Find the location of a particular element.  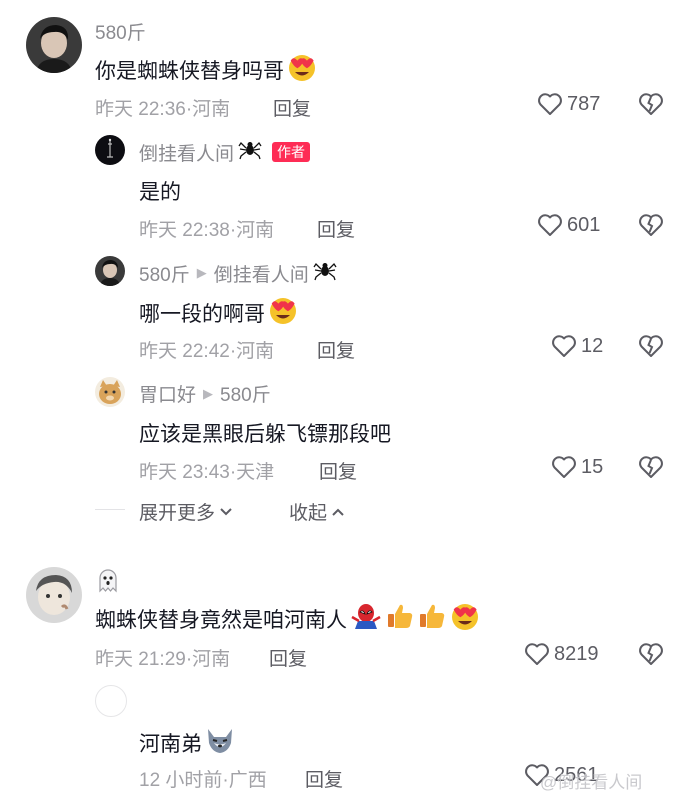

reply-username: 胃口好 ▶ 580斤 is located at coordinates (205, 393).